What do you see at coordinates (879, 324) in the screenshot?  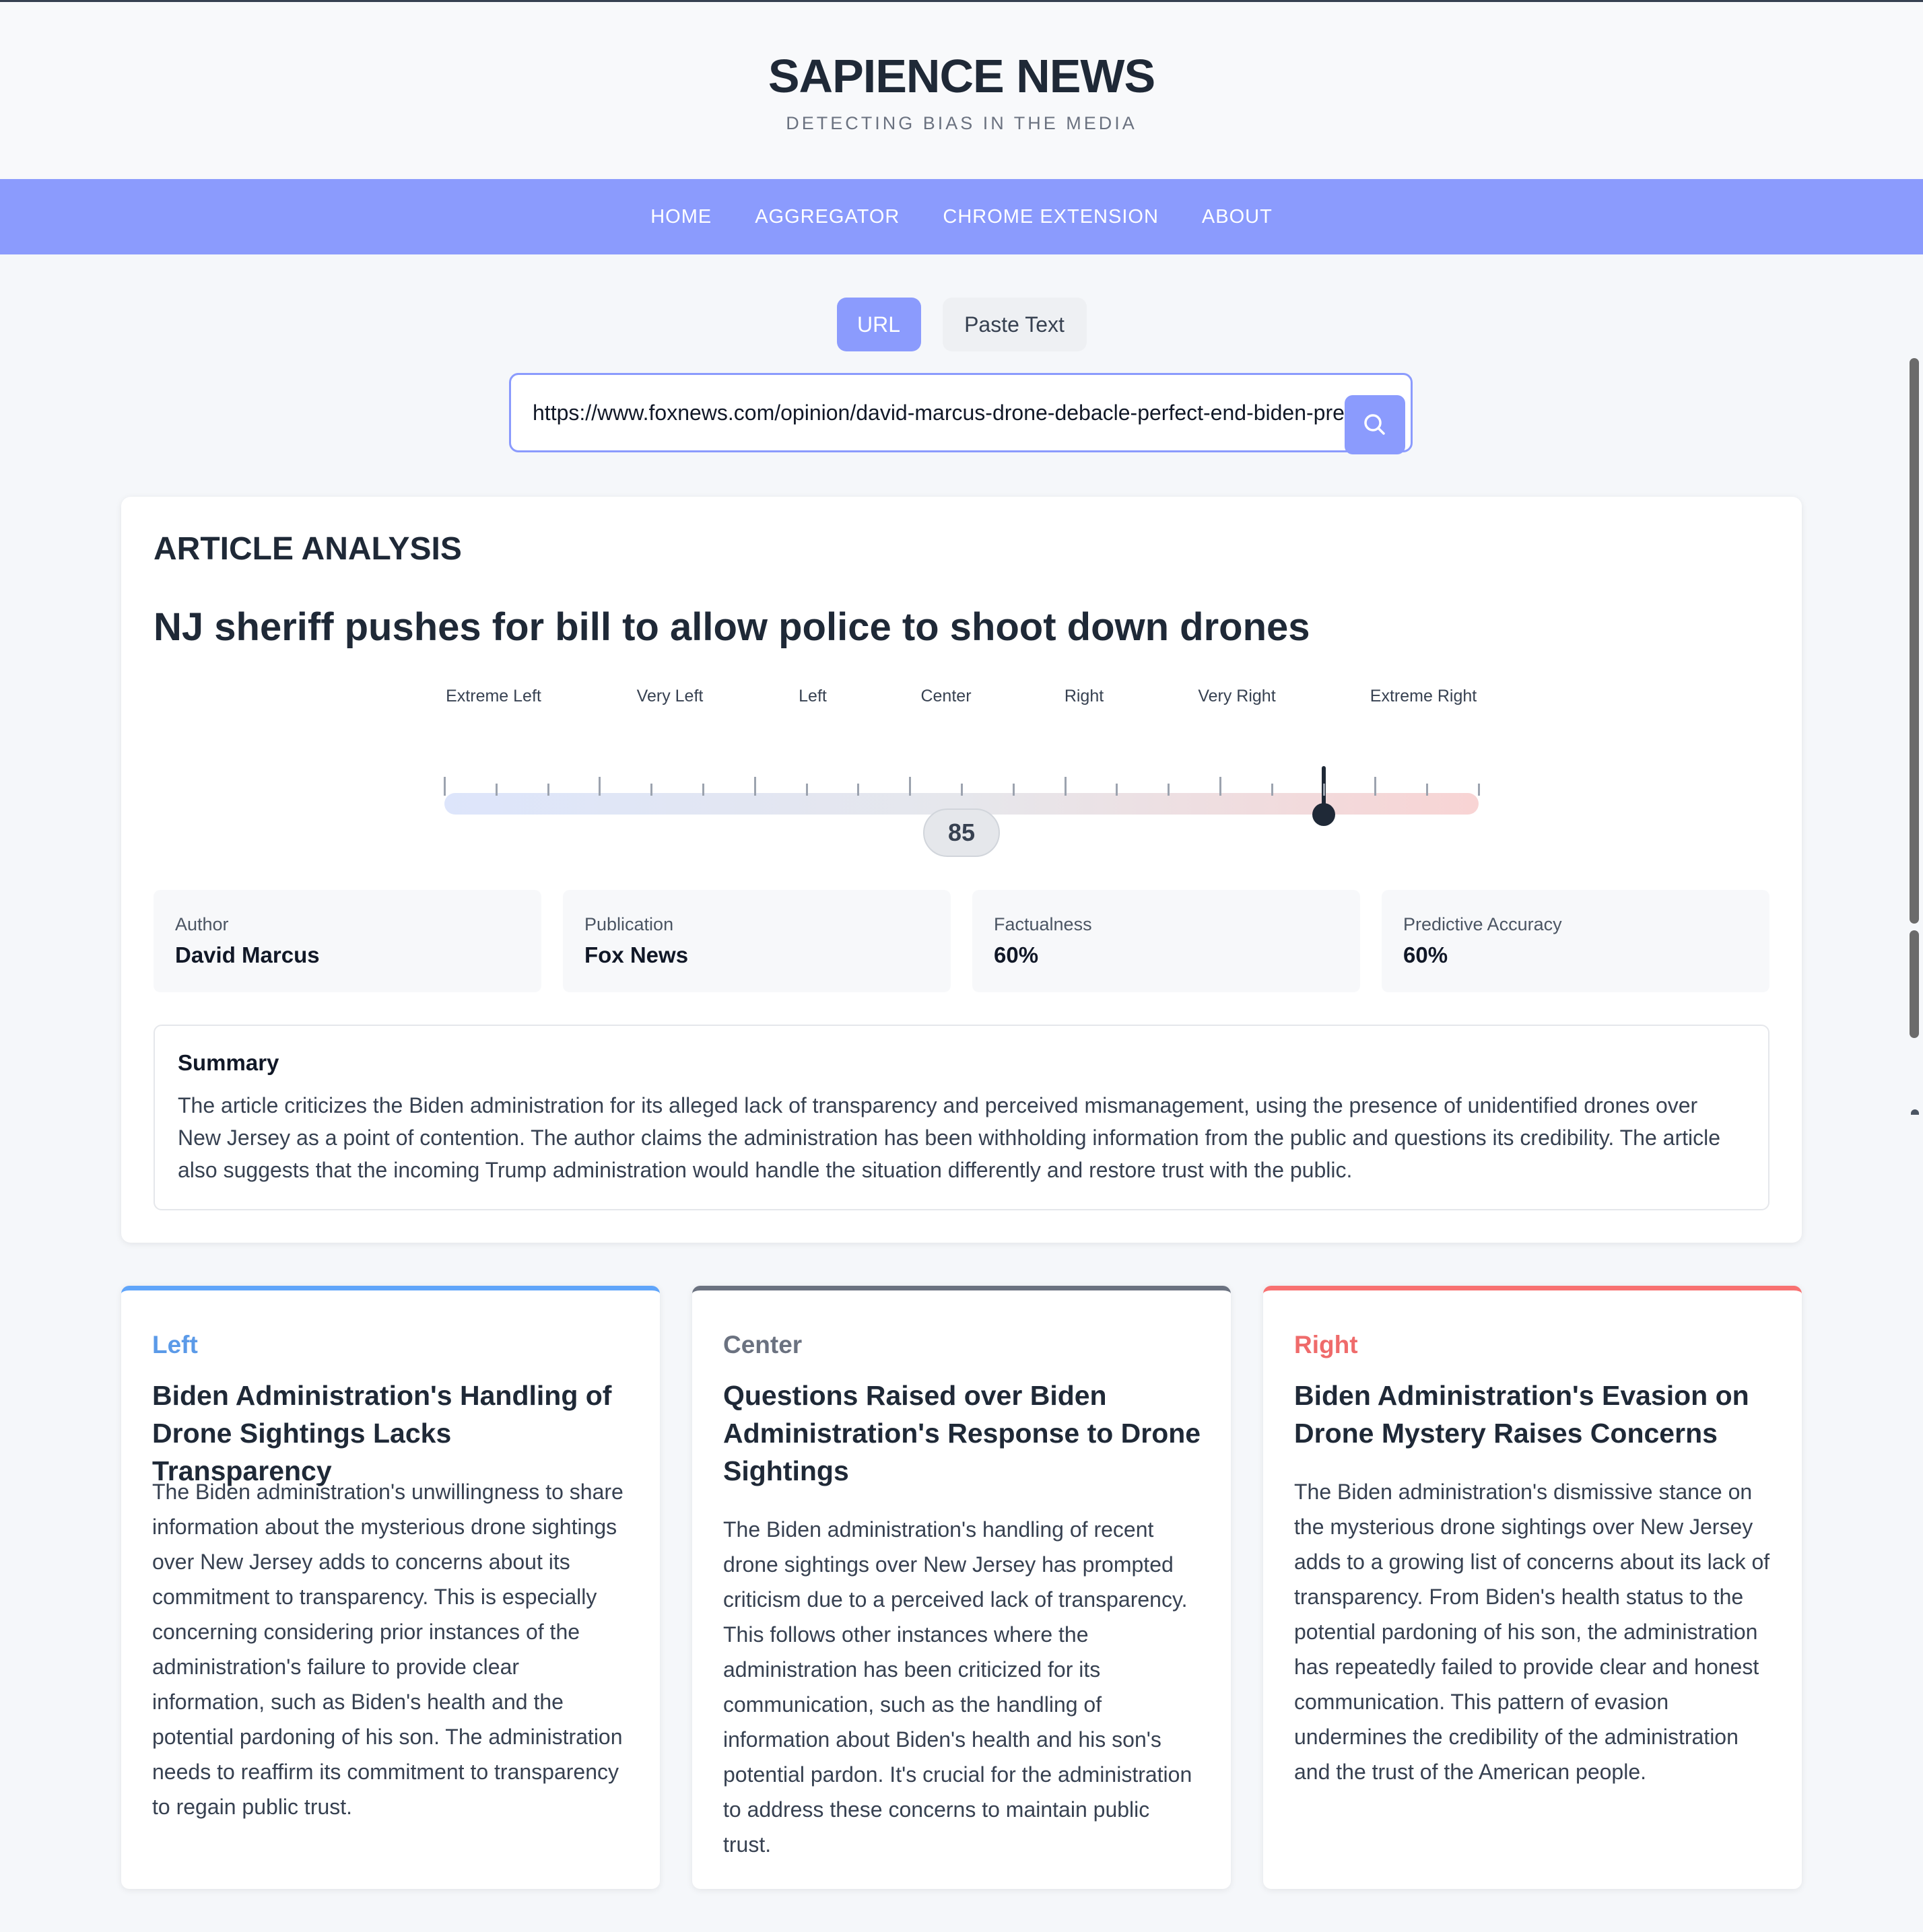 I see `url-mode-tab: URL` at bounding box center [879, 324].